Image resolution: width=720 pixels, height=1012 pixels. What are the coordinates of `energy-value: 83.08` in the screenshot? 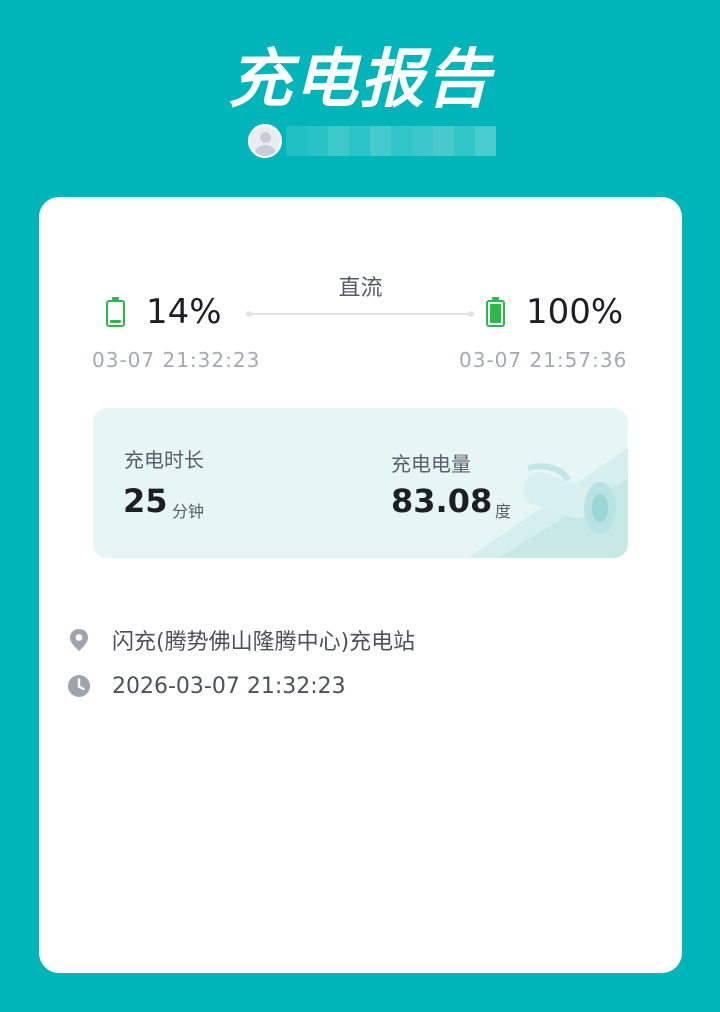 It's located at (442, 501).